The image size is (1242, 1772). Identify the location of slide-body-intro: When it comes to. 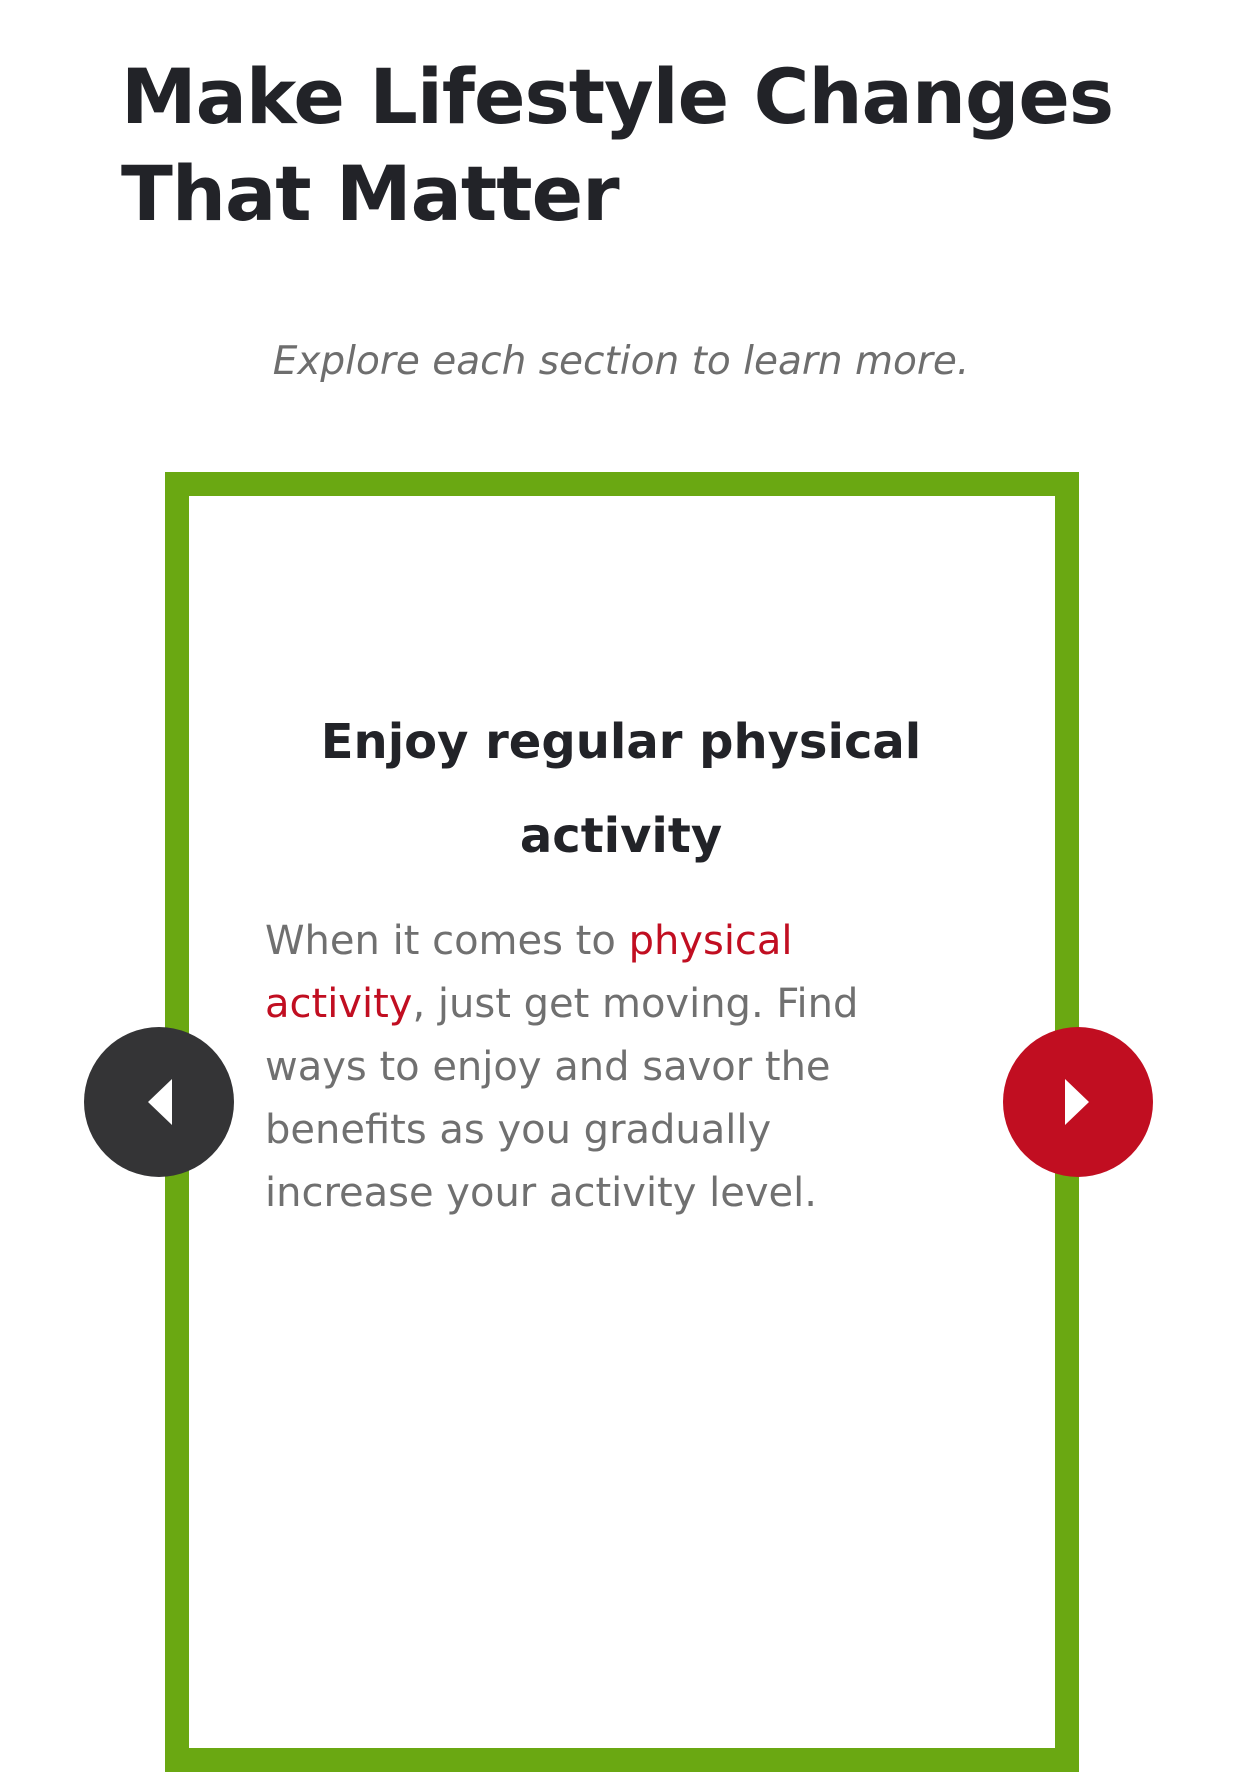
(447, 941).